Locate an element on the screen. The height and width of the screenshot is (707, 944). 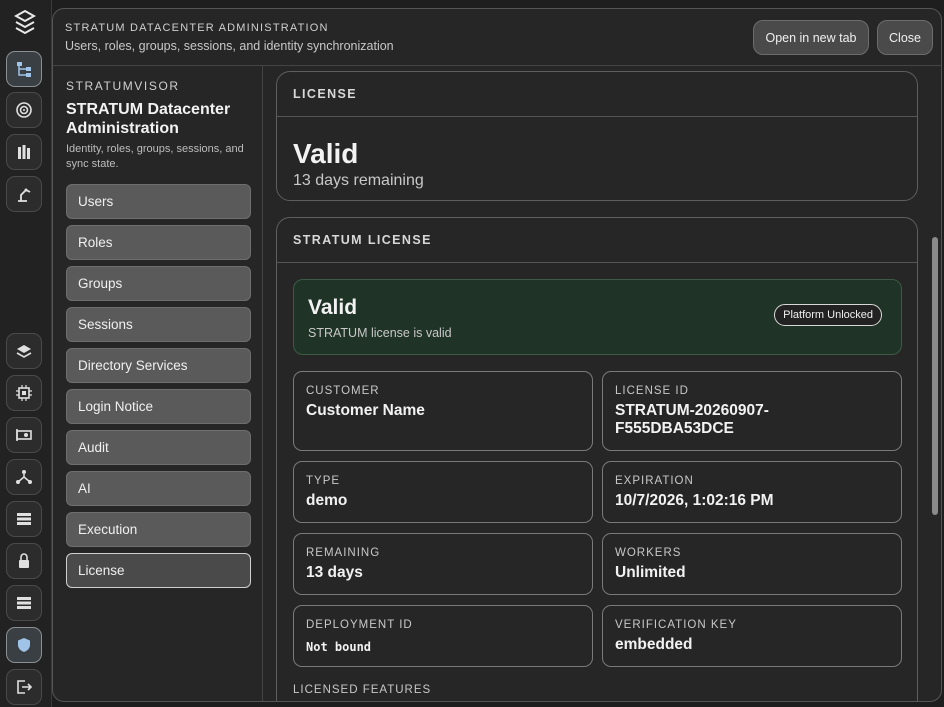
stratum-card-heading: STRATUM LICENSE is located at coordinates (597, 240).